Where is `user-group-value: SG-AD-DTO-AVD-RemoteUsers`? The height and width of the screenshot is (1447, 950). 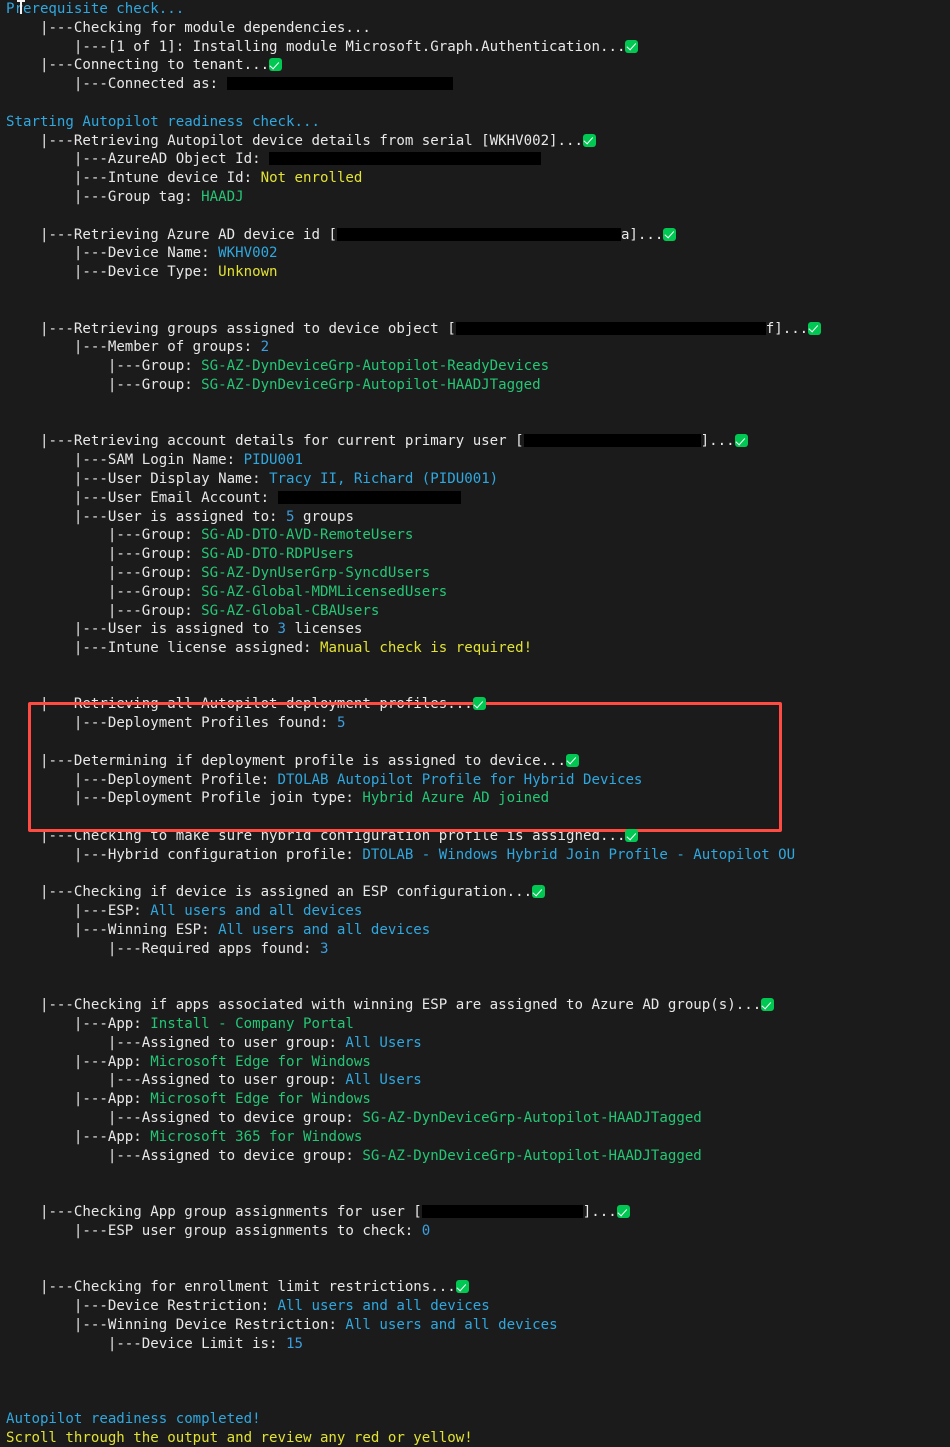
user-group-value: SG-AD-DTO-AVD-RemoteUsers is located at coordinates (307, 535).